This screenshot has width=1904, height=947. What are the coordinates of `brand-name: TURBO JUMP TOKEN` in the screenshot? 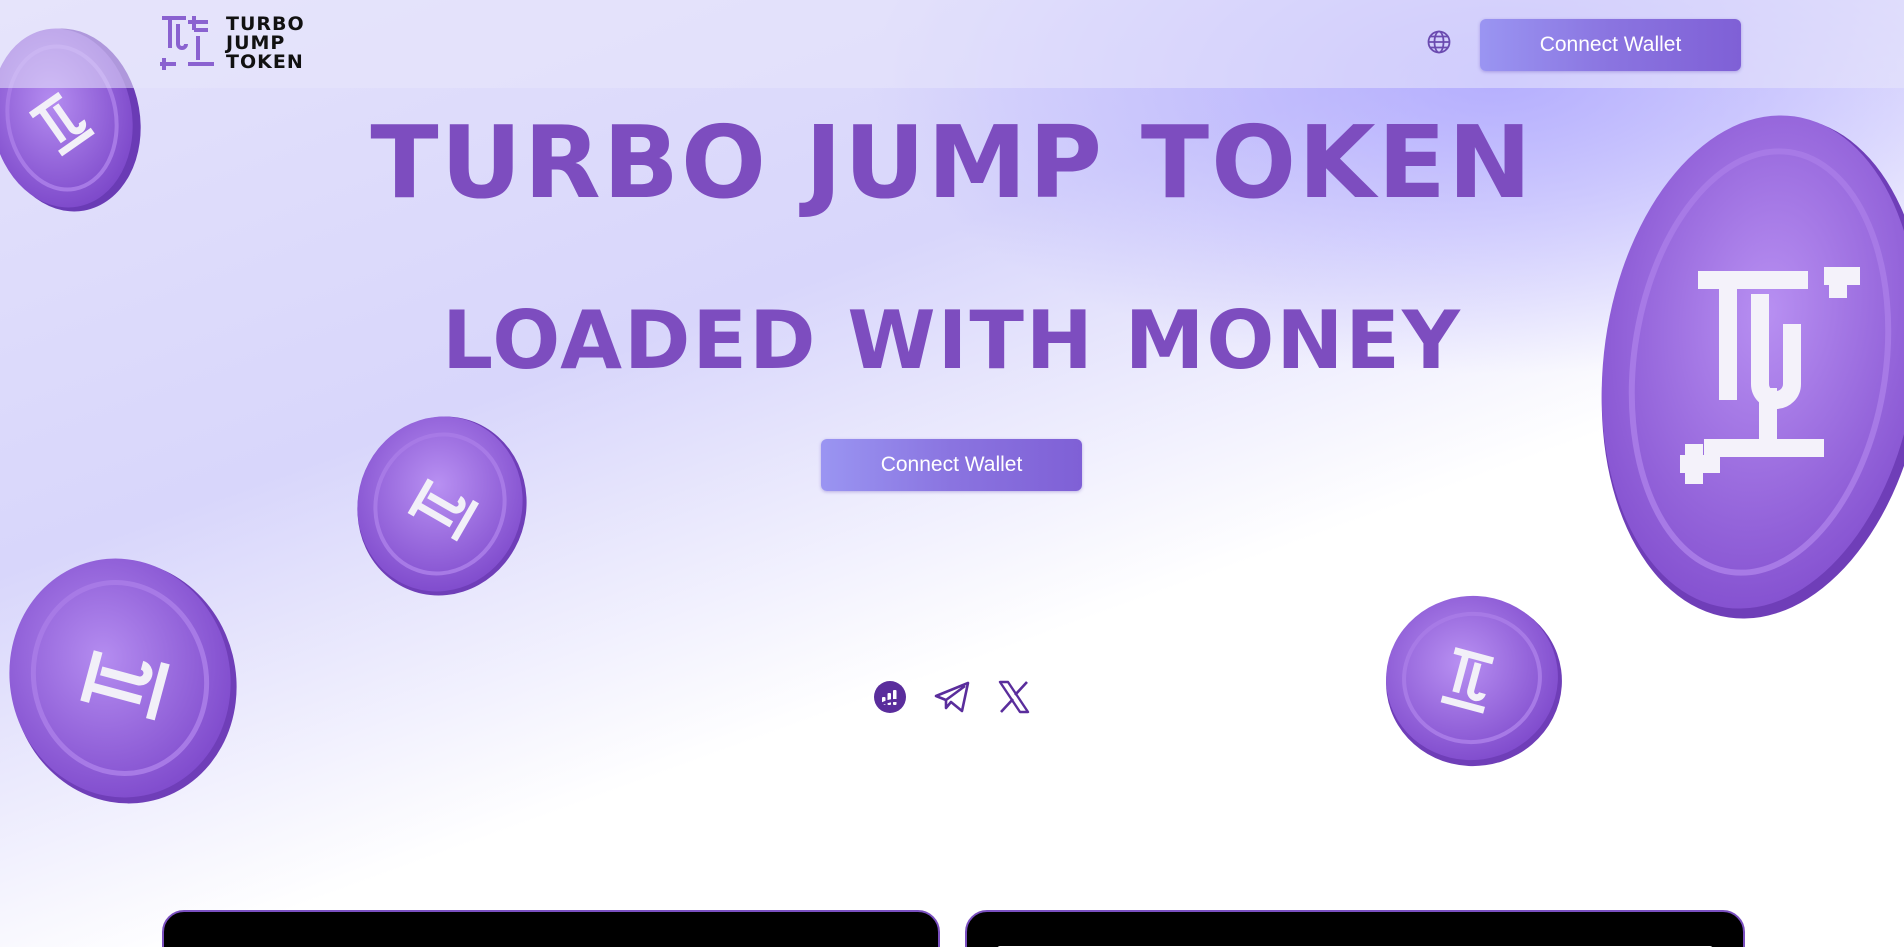 It's located at (265, 42).